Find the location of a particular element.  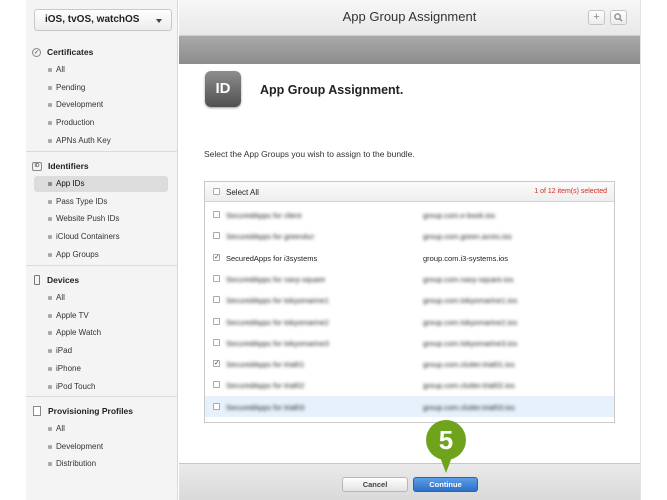

app-group-identifier: group.com.navy-square.ios is located at coordinates (468, 279).